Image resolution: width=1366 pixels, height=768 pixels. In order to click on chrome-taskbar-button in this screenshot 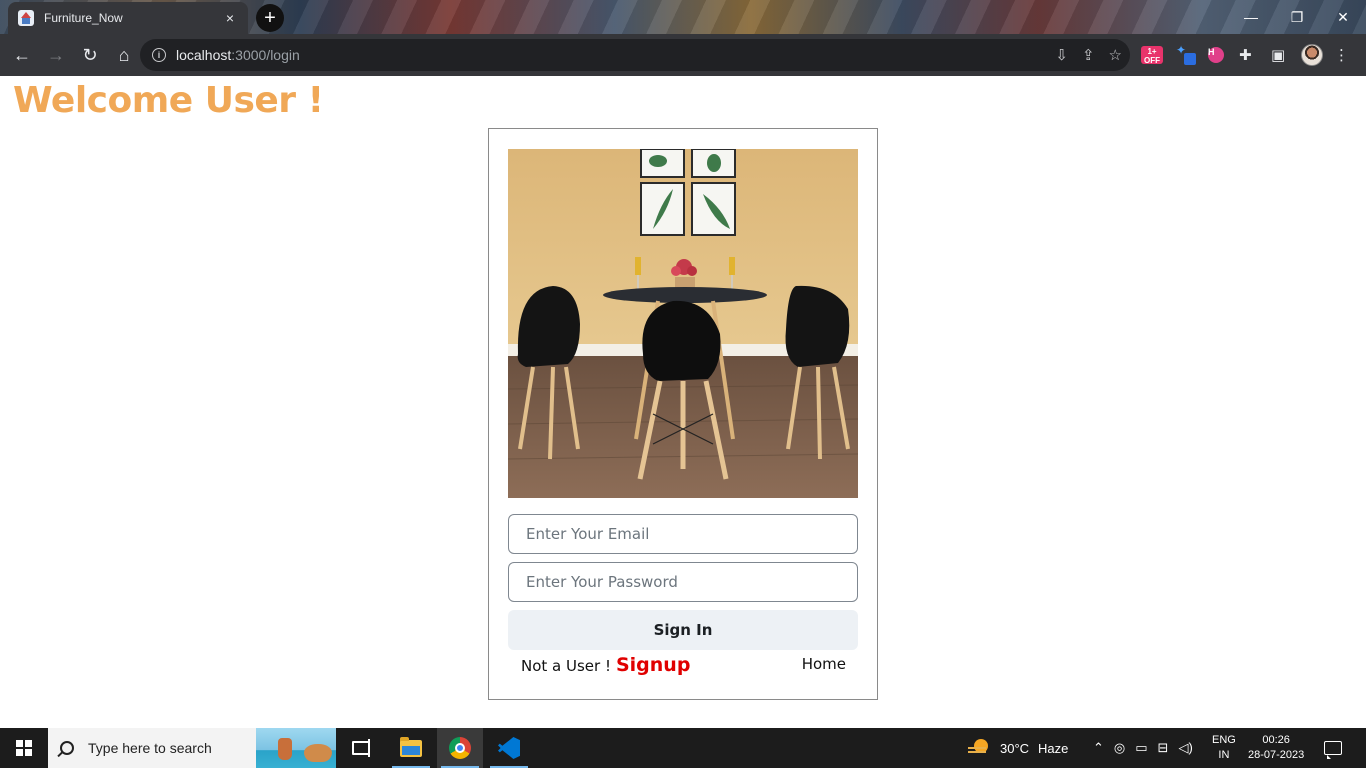, I will do `click(460, 748)`.